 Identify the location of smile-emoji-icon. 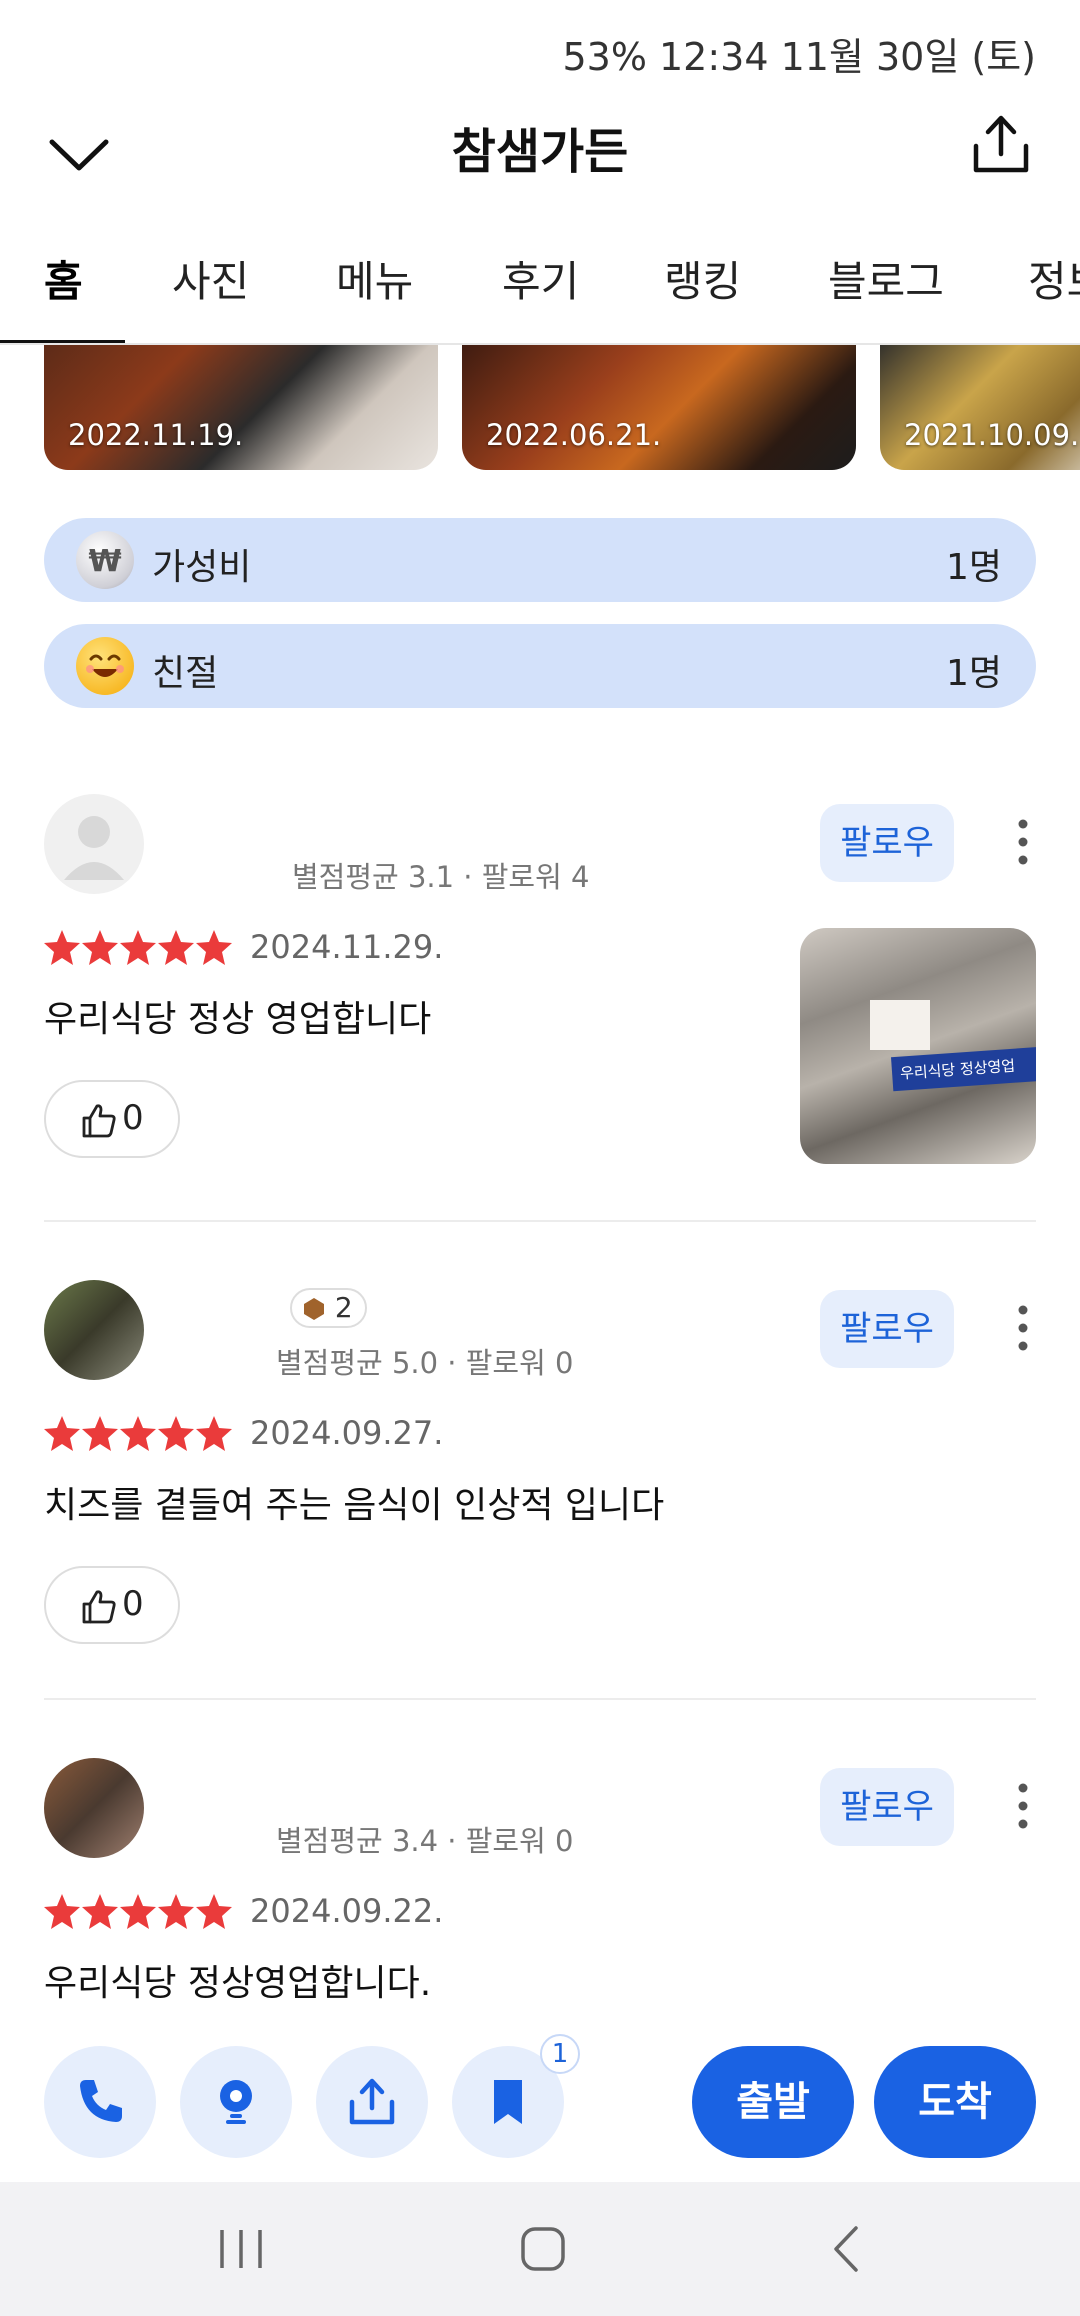
(105, 666).